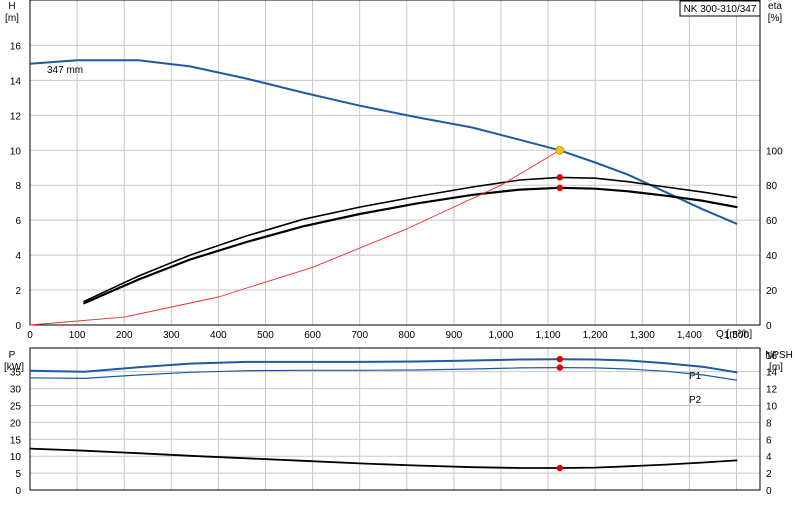 The image size is (800, 525). What do you see at coordinates (124, 335) in the screenshot?
I see `x-tick-label: 200` at bounding box center [124, 335].